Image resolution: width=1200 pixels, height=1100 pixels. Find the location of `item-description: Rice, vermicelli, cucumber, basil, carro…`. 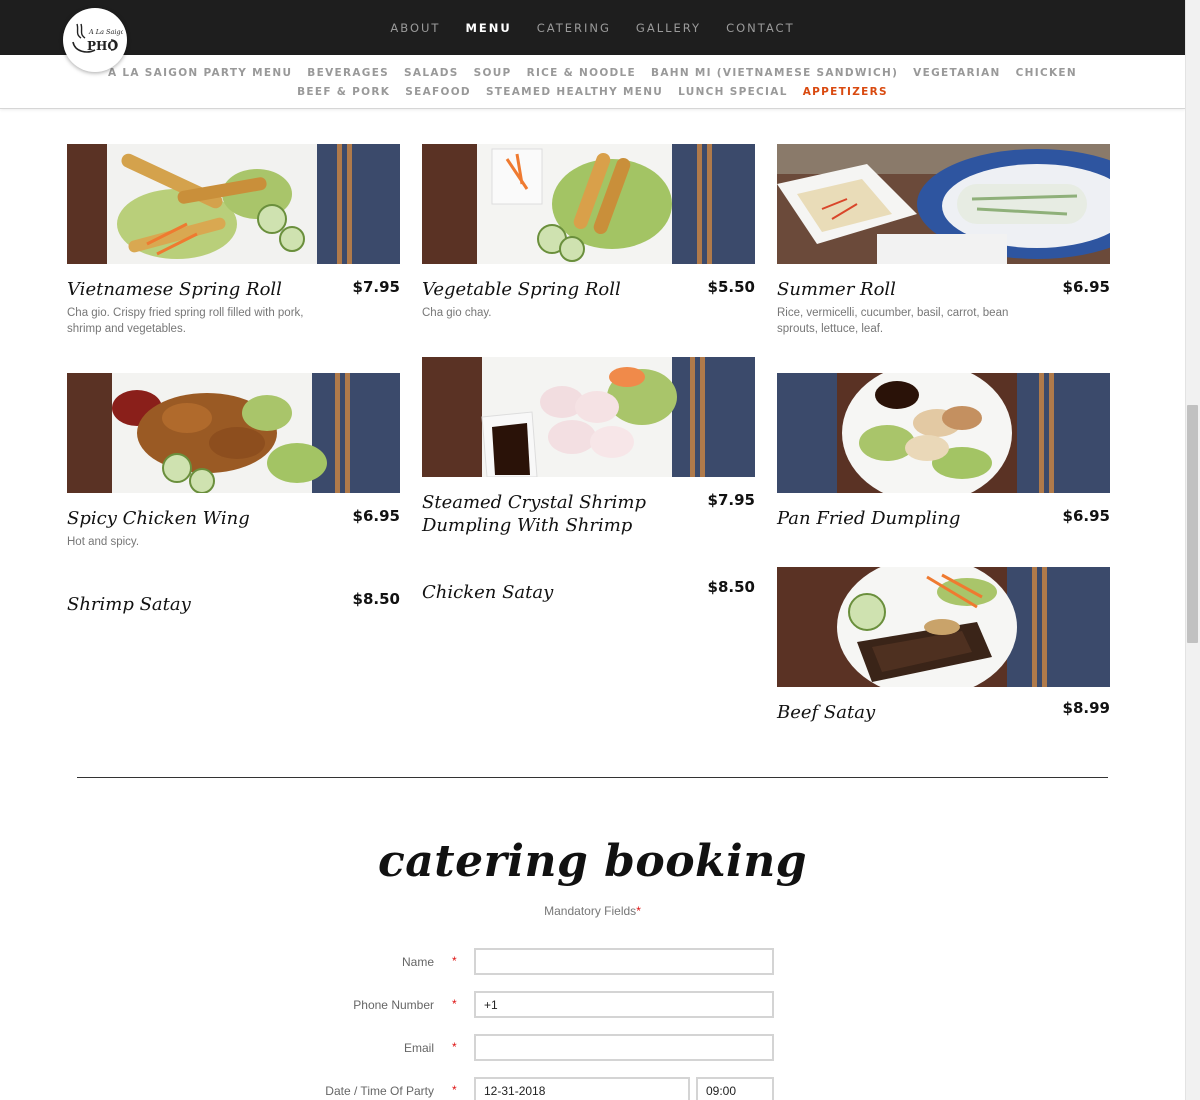

item-description: Rice, vermicelli, cucumber, basil, carro… is located at coordinates (893, 321).